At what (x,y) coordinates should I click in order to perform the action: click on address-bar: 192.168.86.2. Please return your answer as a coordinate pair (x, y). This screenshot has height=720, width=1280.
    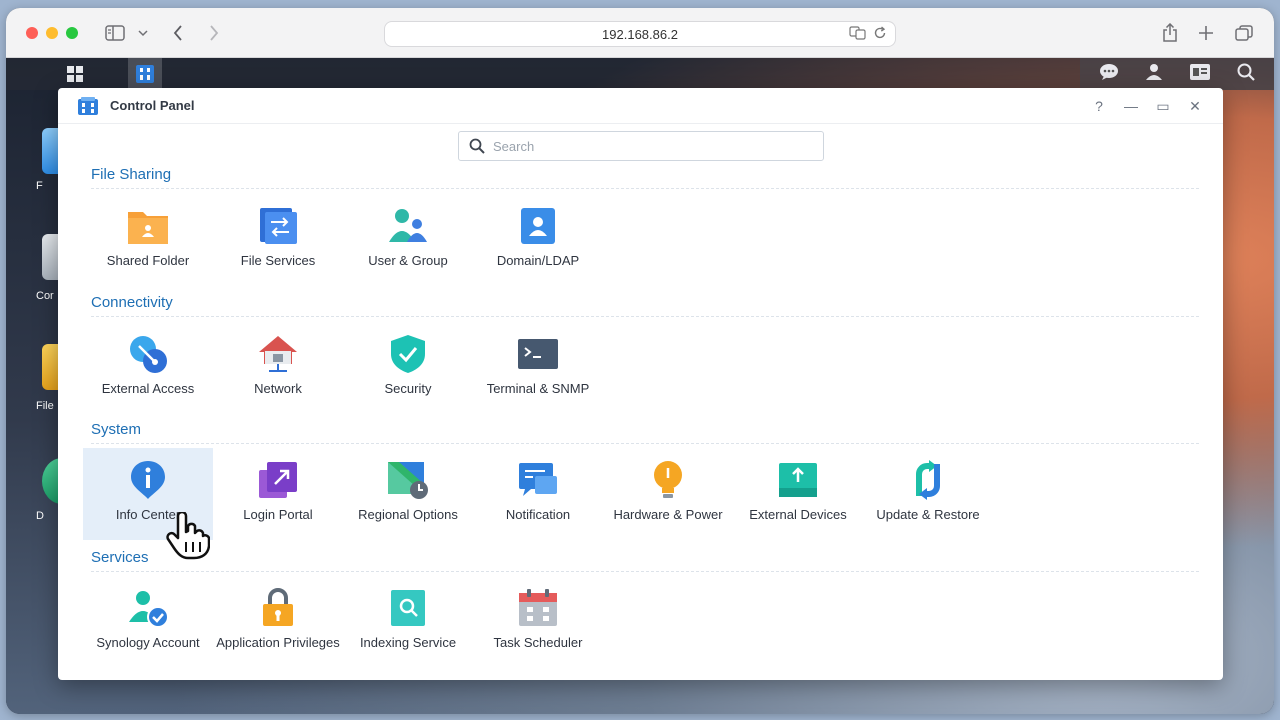
    Looking at the image, I should click on (640, 34).